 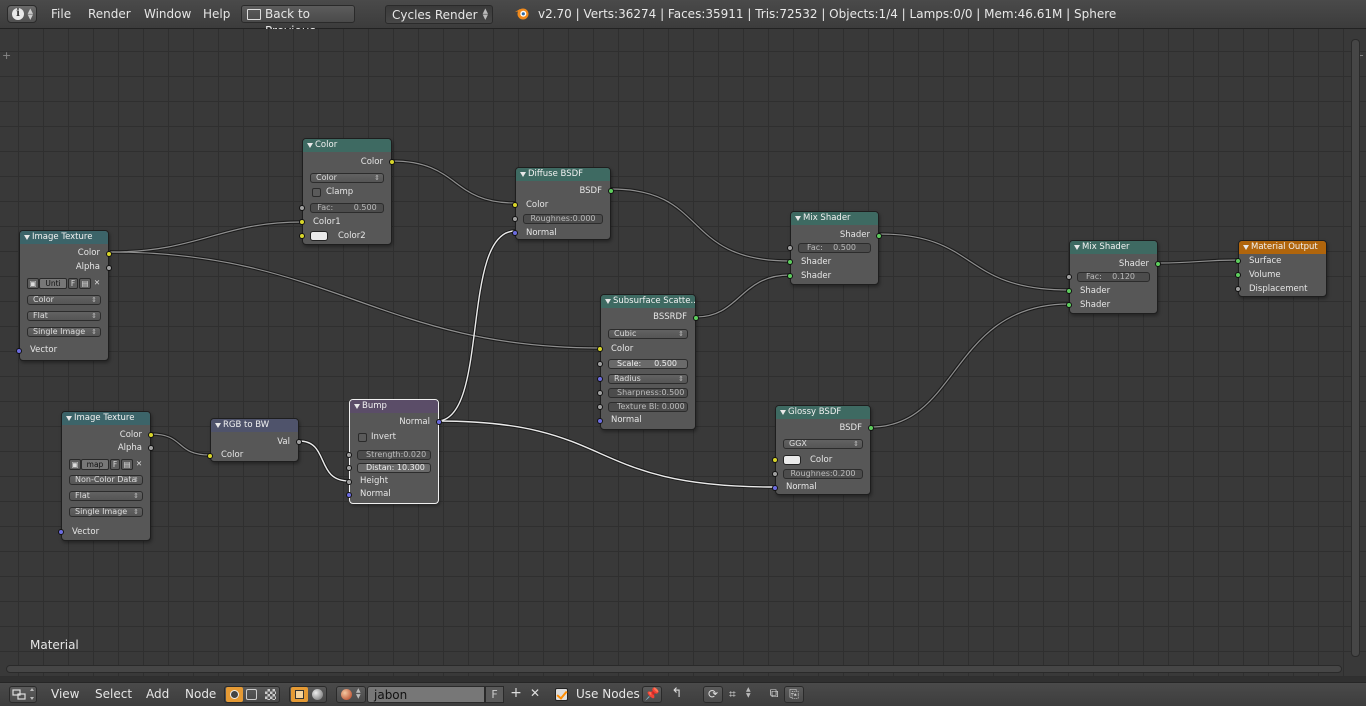 What do you see at coordinates (1282, 247) in the screenshot?
I see `node-header: Material Output` at bounding box center [1282, 247].